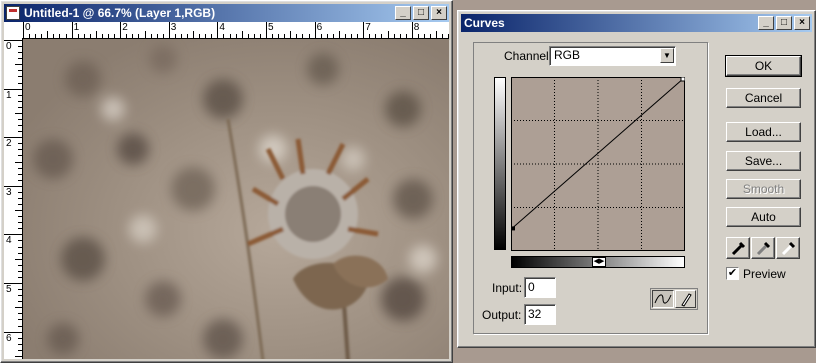 This screenshot has width=816, height=363. Describe the element at coordinates (763, 189) in the screenshot. I see `smooth-button: Smooth` at that location.